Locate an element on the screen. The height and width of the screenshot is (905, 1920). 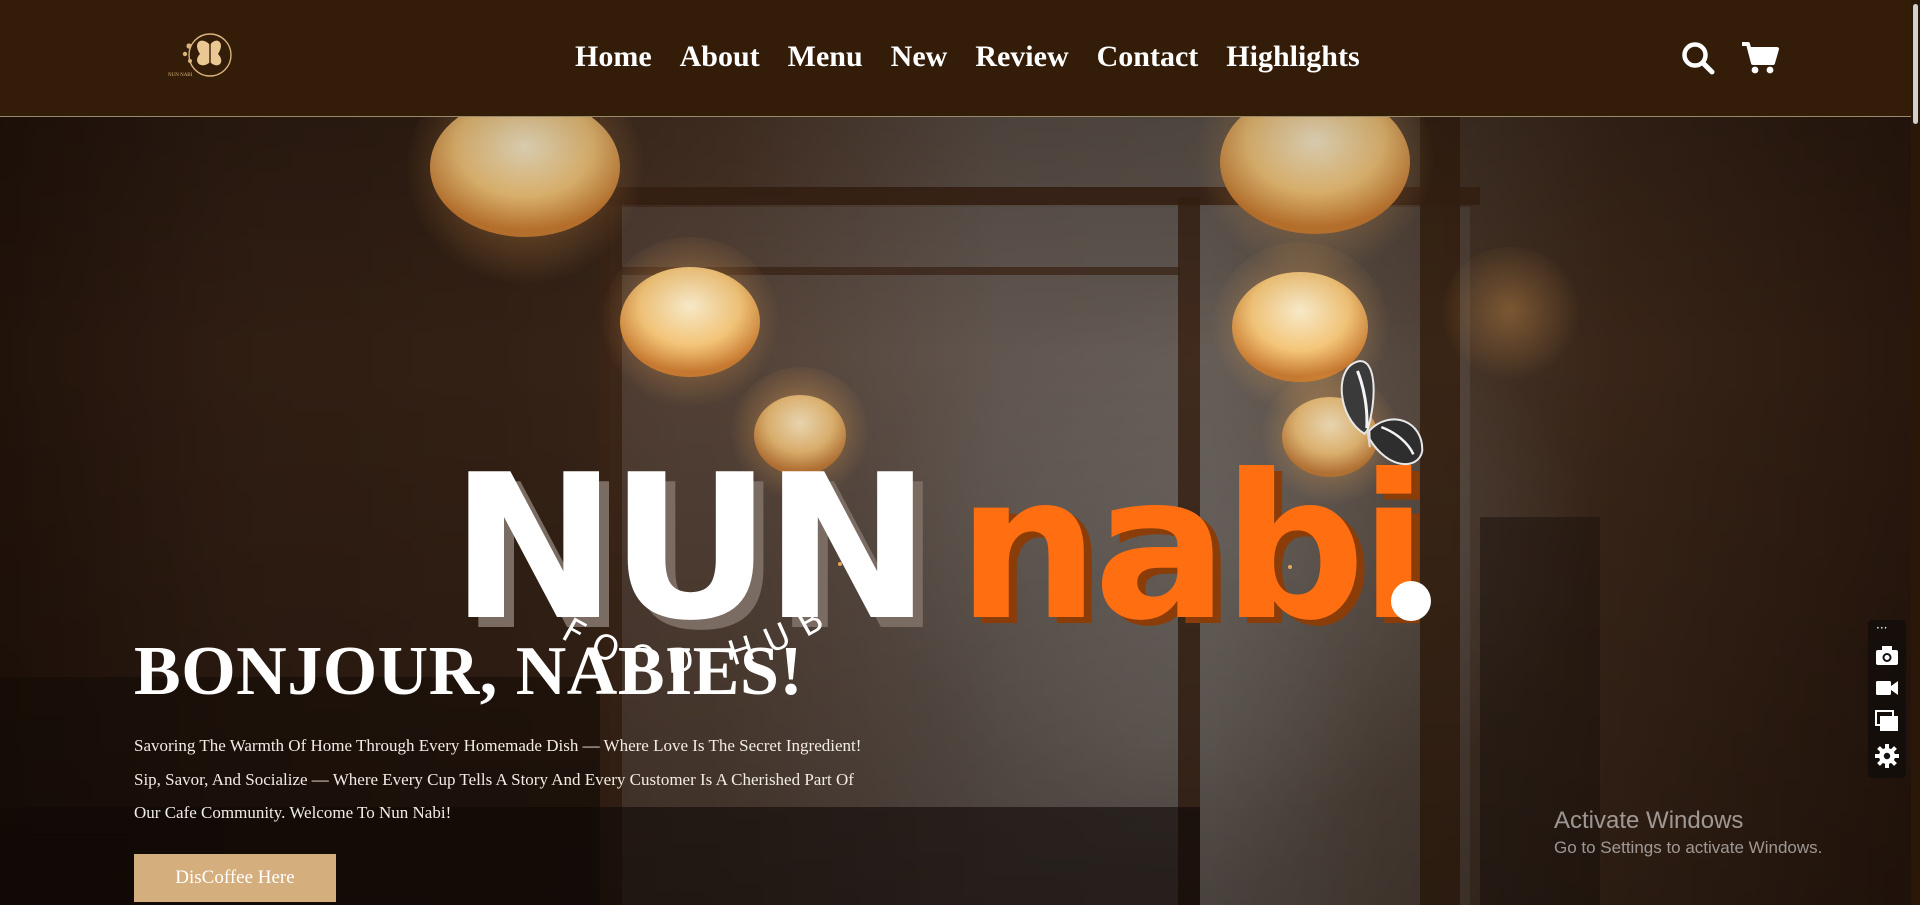
camera-icon is located at coordinates (1887, 655).